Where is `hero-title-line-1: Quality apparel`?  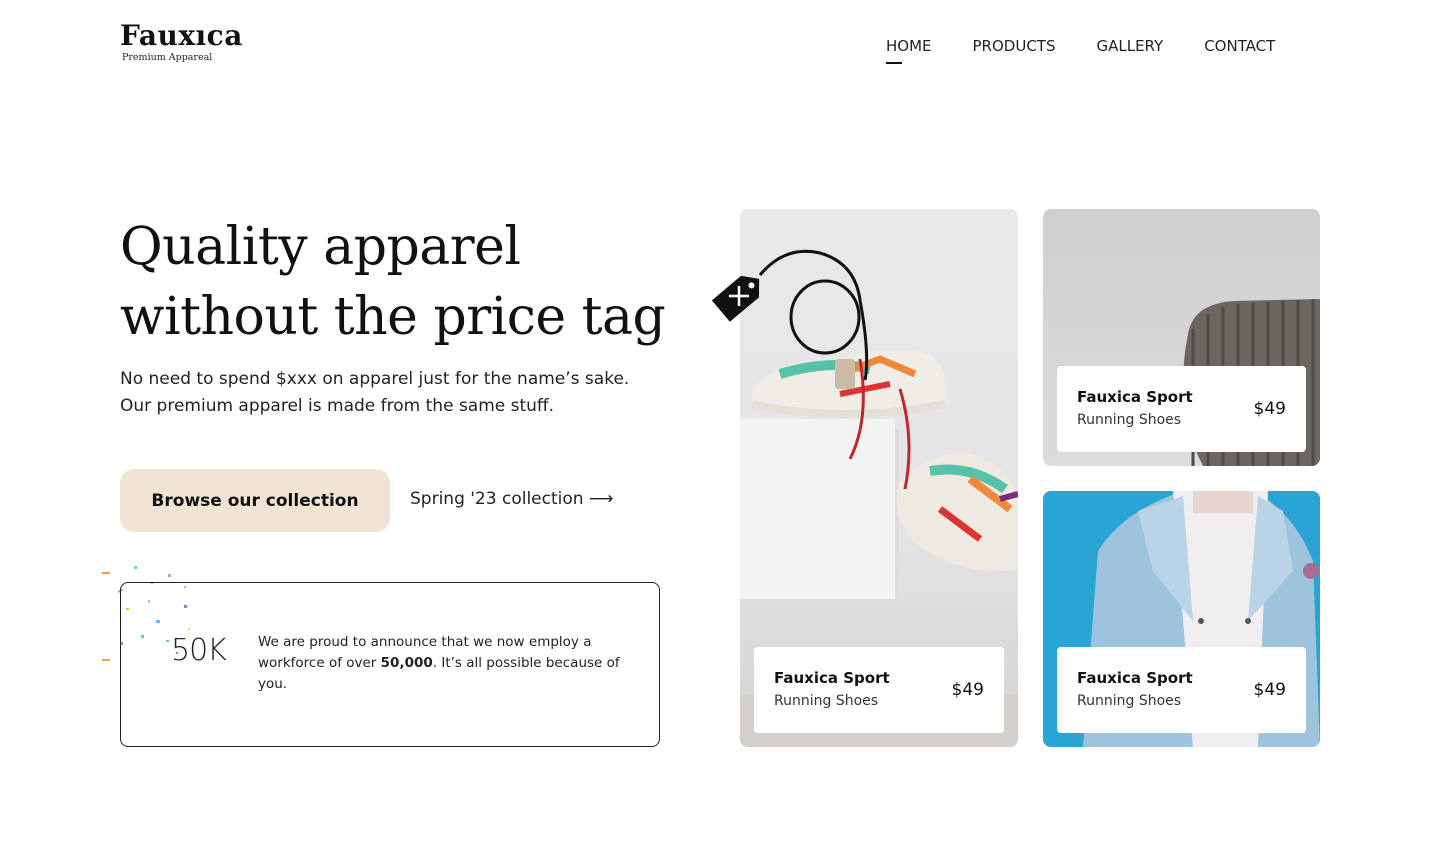
hero-title-line-1: Quality apparel is located at coordinates (320, 247).